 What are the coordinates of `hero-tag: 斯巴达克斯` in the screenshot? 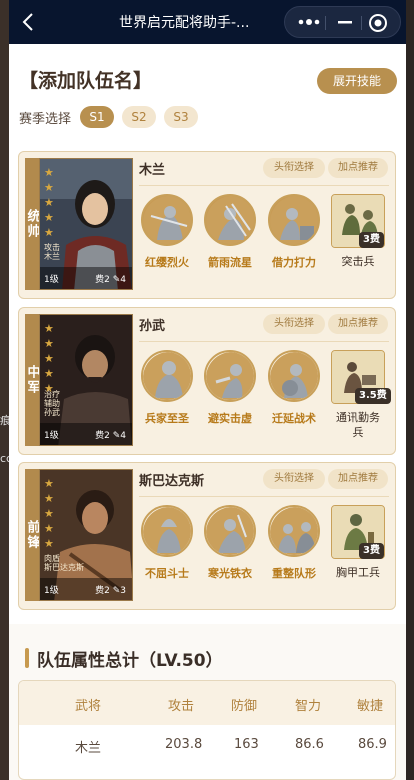 It's located at (64, 567).